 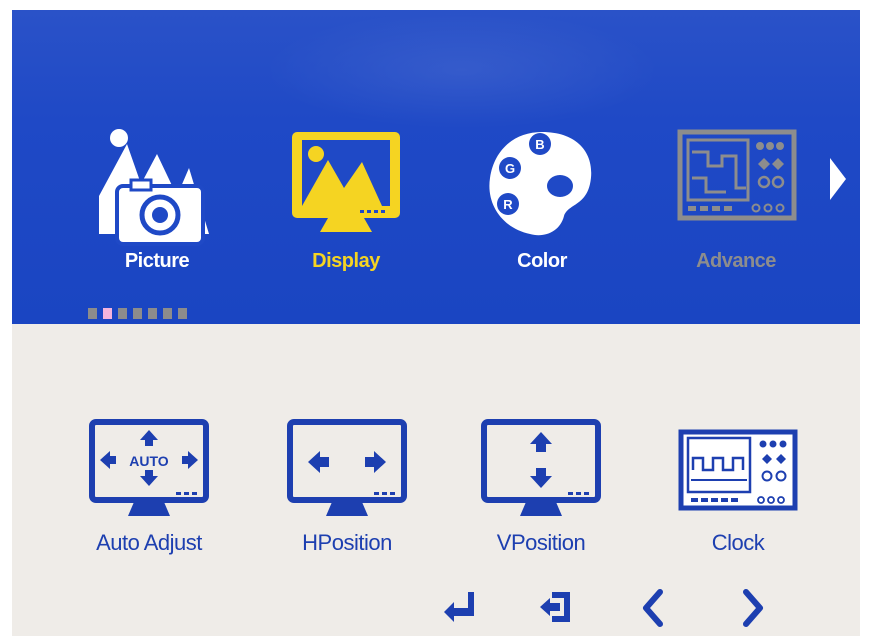 I want to click on menu-item-picture: Picture, so click(x=157, y=199).